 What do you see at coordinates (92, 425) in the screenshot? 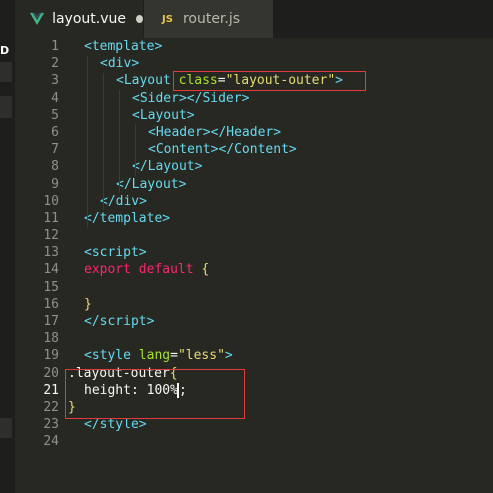
I see `code-token: </` at bounding box center [92, 425].